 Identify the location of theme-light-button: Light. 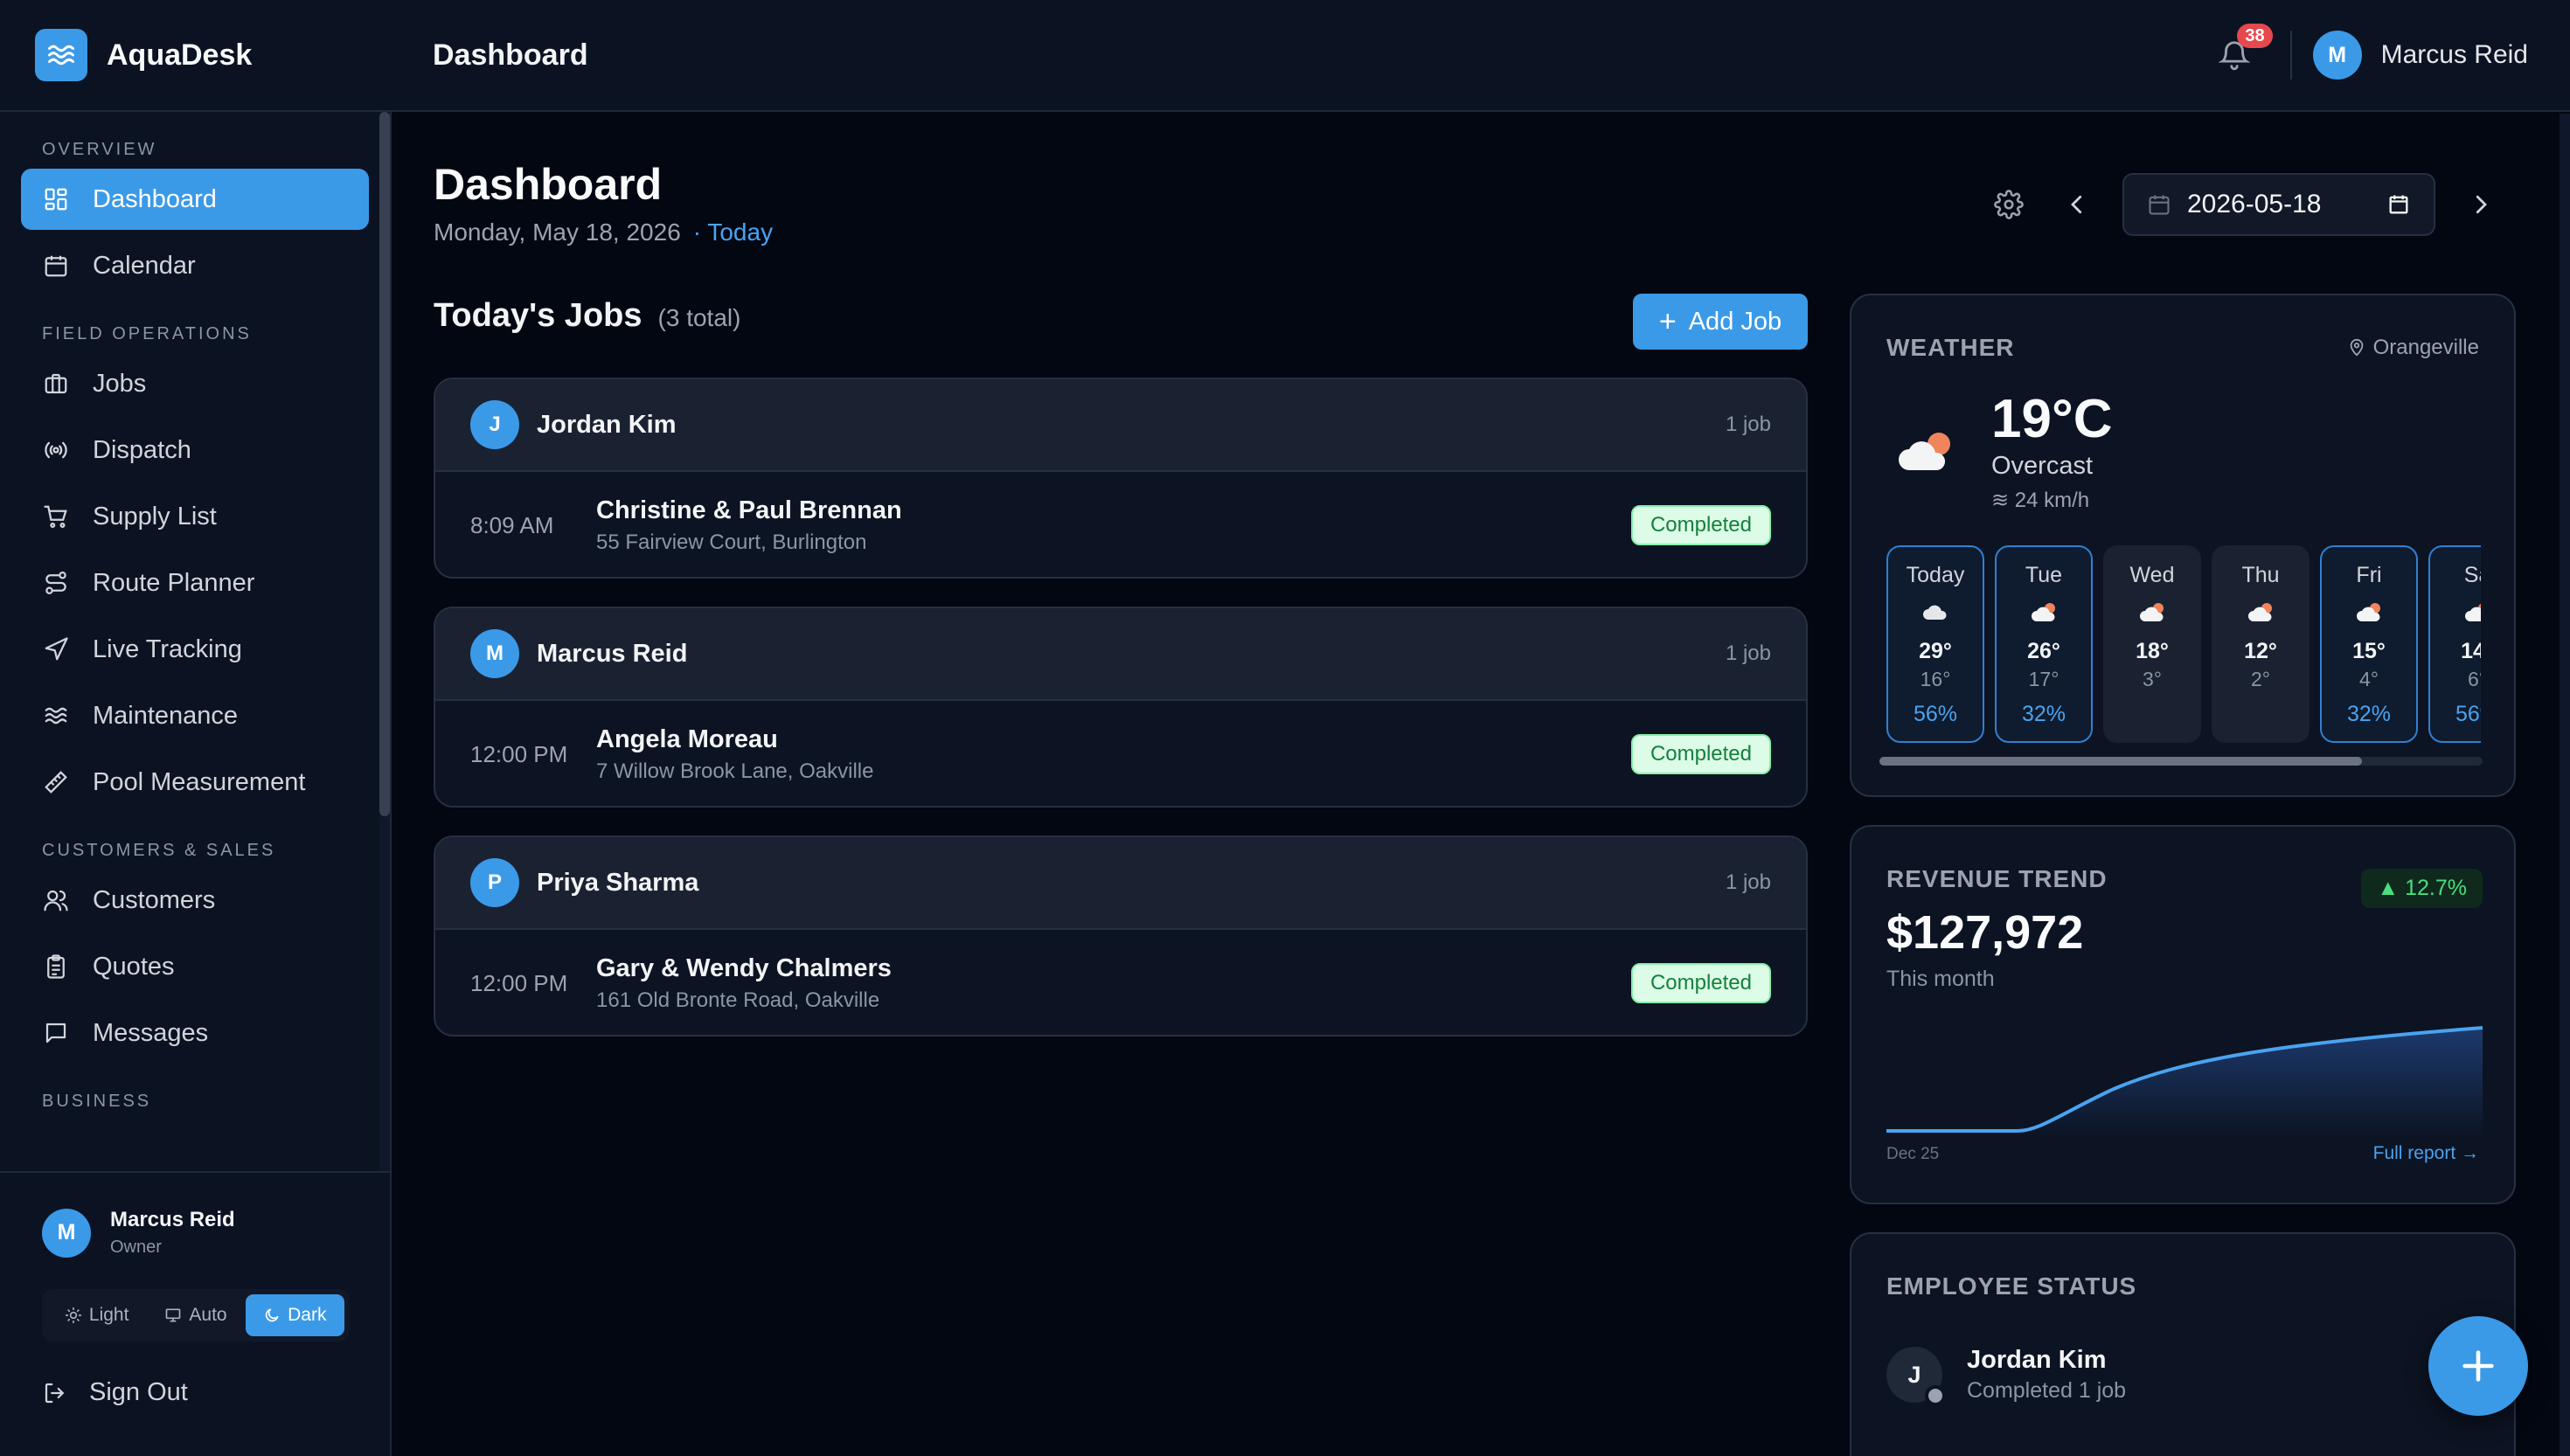
(96, 1315).